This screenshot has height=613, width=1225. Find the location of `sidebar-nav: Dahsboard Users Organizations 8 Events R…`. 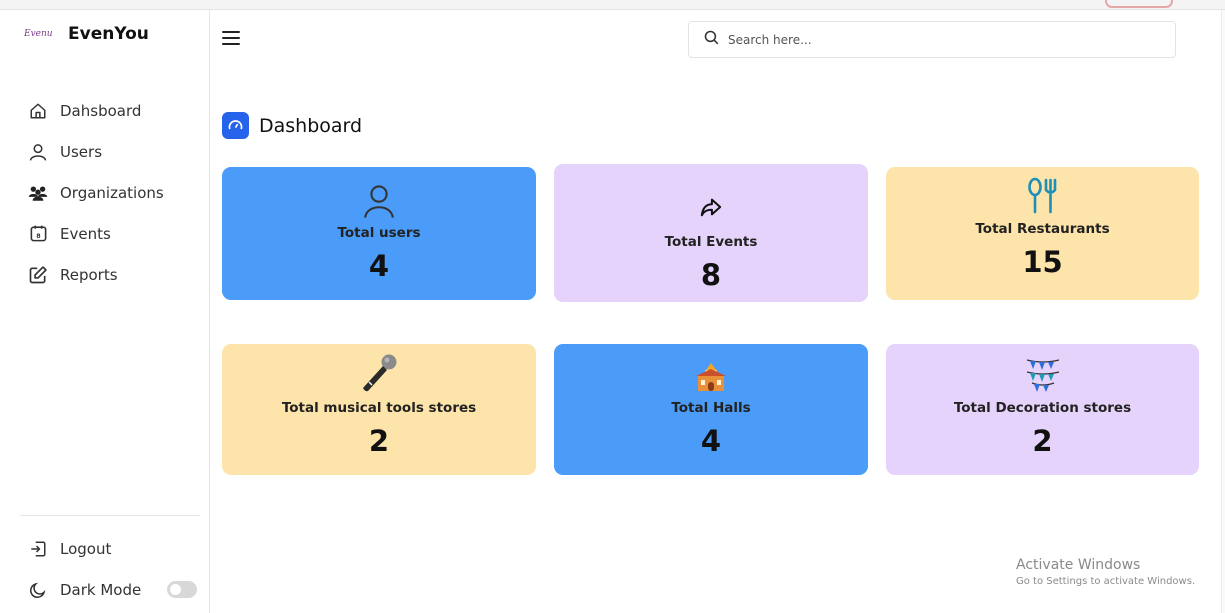

sidebar-nav: Dahsboard Users Organizations 8 Events R… is located at coordinates (96, 192).